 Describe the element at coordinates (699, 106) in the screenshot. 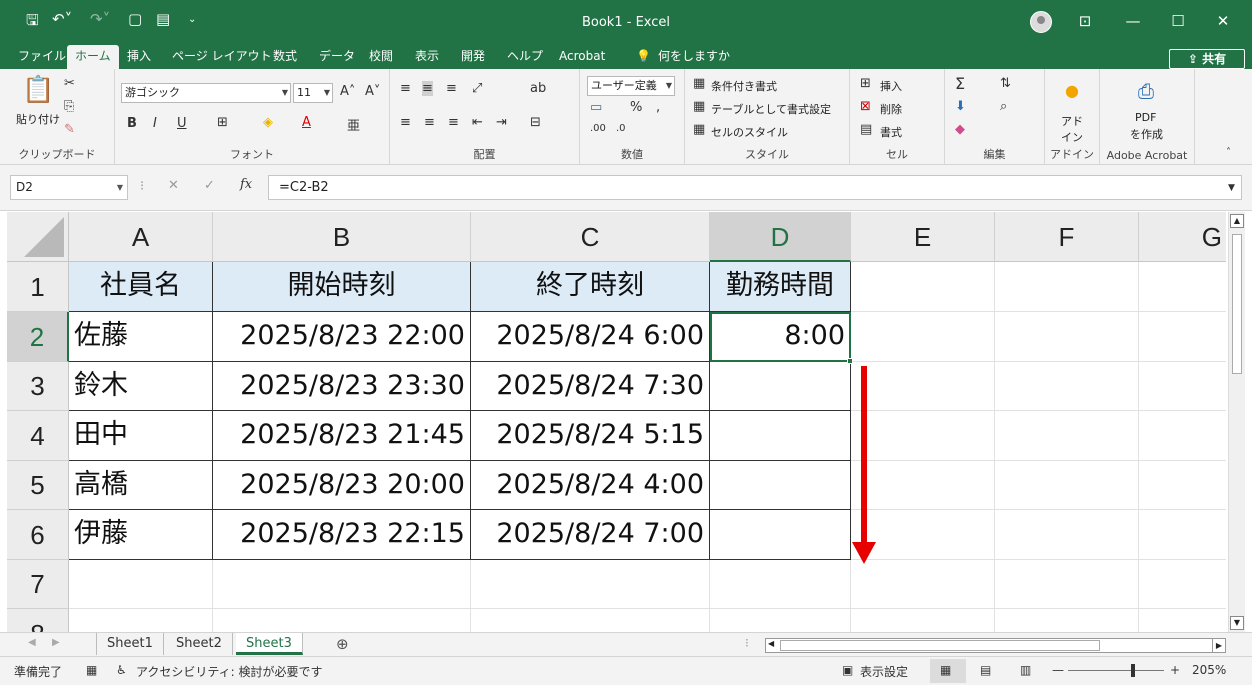

I see `format-as-table-icon: ▦` at that location.